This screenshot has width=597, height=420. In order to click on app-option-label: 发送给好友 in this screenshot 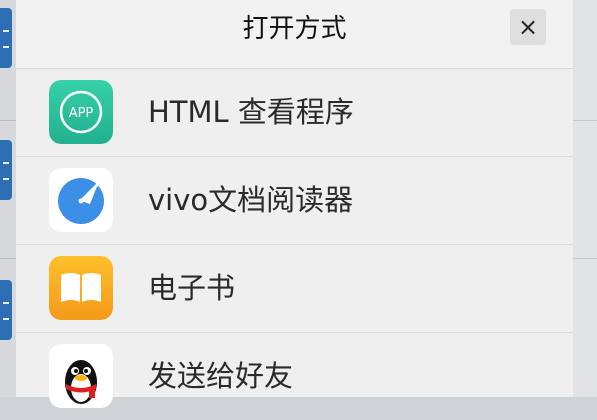, I will do `click(221, 376)`.